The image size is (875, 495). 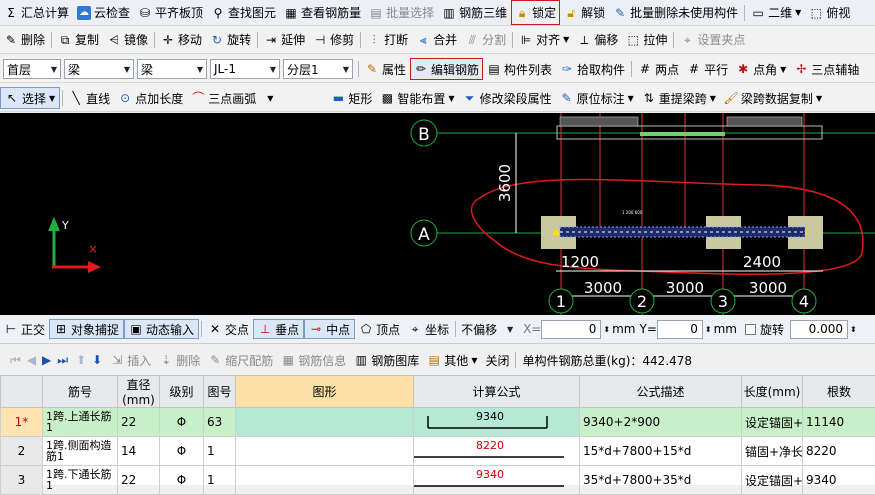 I want to click on type-select: 梁▼, so click(x=172, y=69).